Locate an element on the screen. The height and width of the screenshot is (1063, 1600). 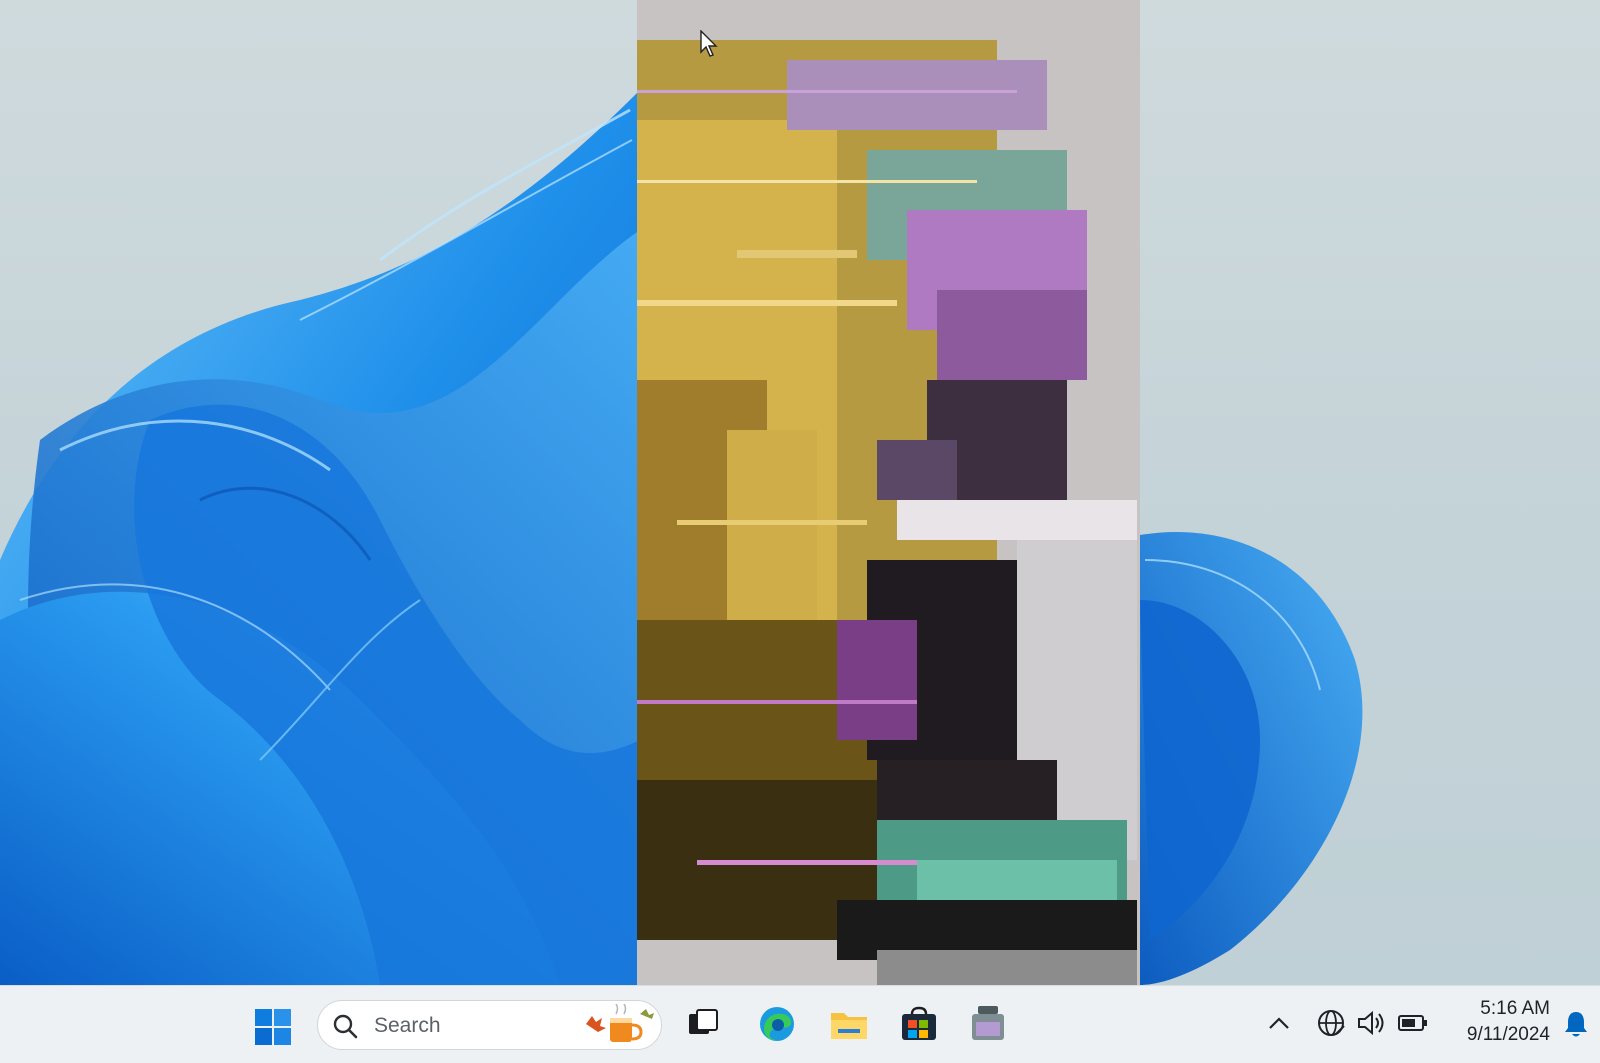
volume-button is located at coordinates (1371, 1023).